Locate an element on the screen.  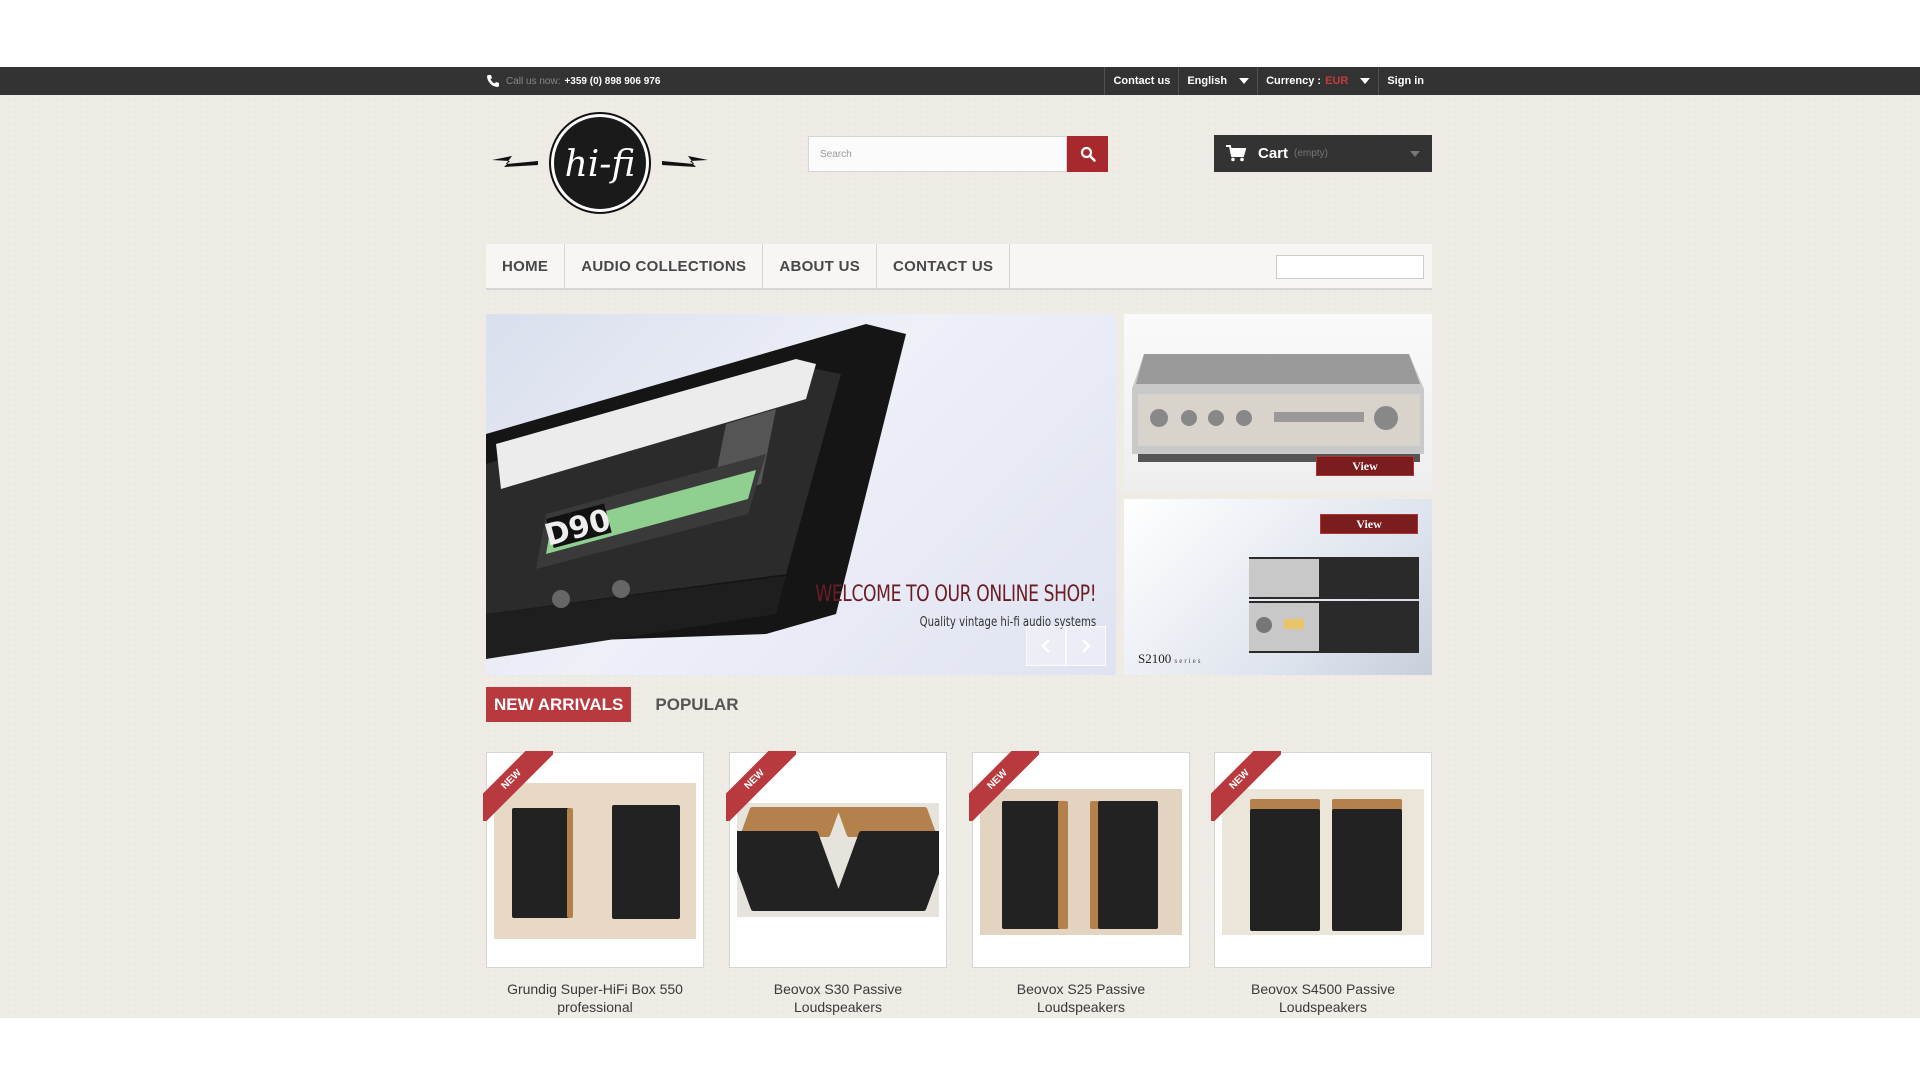
banner-s2100: View S2100 series is located at coordinates (1278, 587).